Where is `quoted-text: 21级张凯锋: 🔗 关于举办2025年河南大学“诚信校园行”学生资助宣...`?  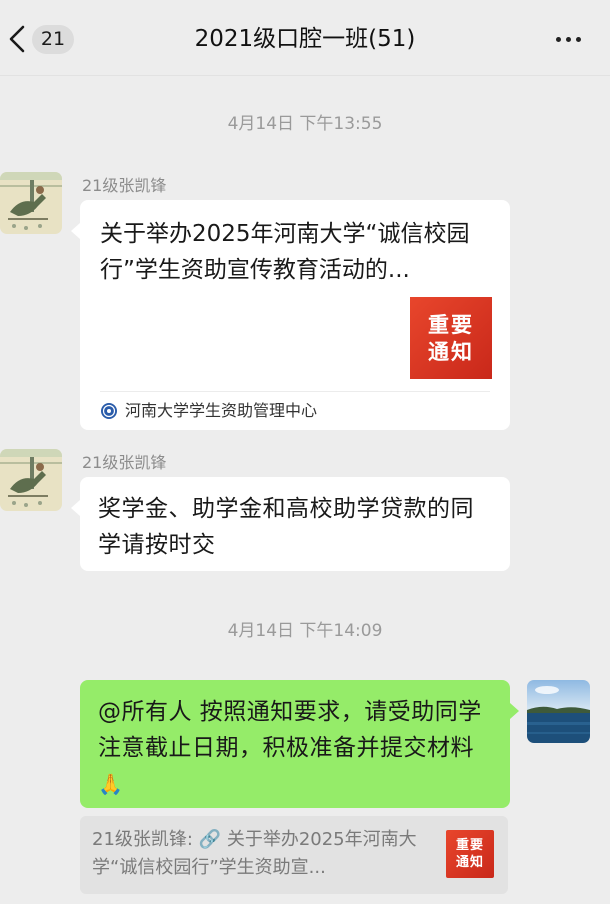
quoted-text: 21级张凯锋: 🔗 关于举办2025年河南大学“诚信校园行”学生资助宣... is located at coordinates (254, 853).